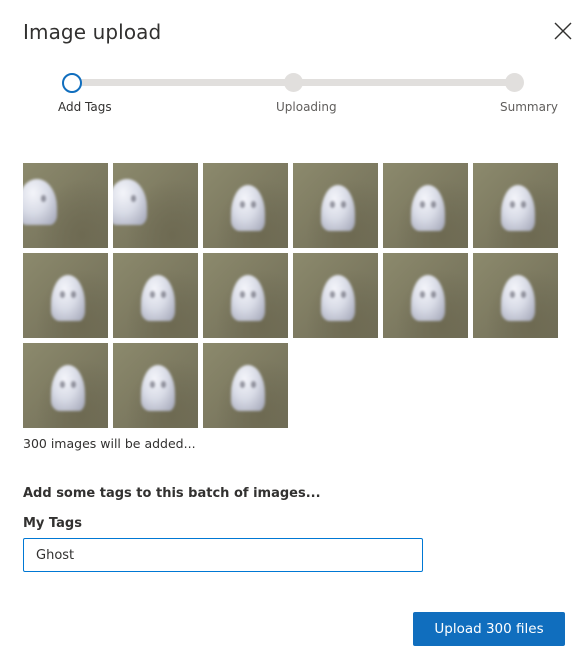  I want to click on close-button, so click(563, 31).